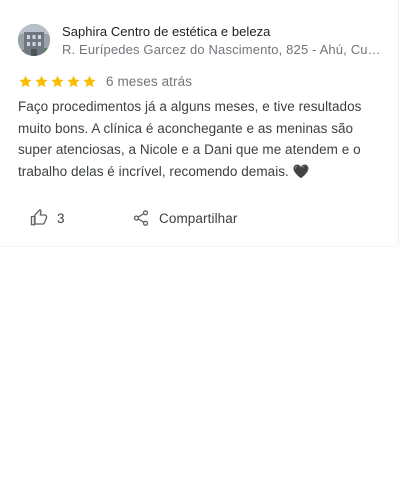 The height and width of the screenshot is (498, 407). Describe the element at coordinates (141, 218) in the screenshot. I see `share-icon` at that location.